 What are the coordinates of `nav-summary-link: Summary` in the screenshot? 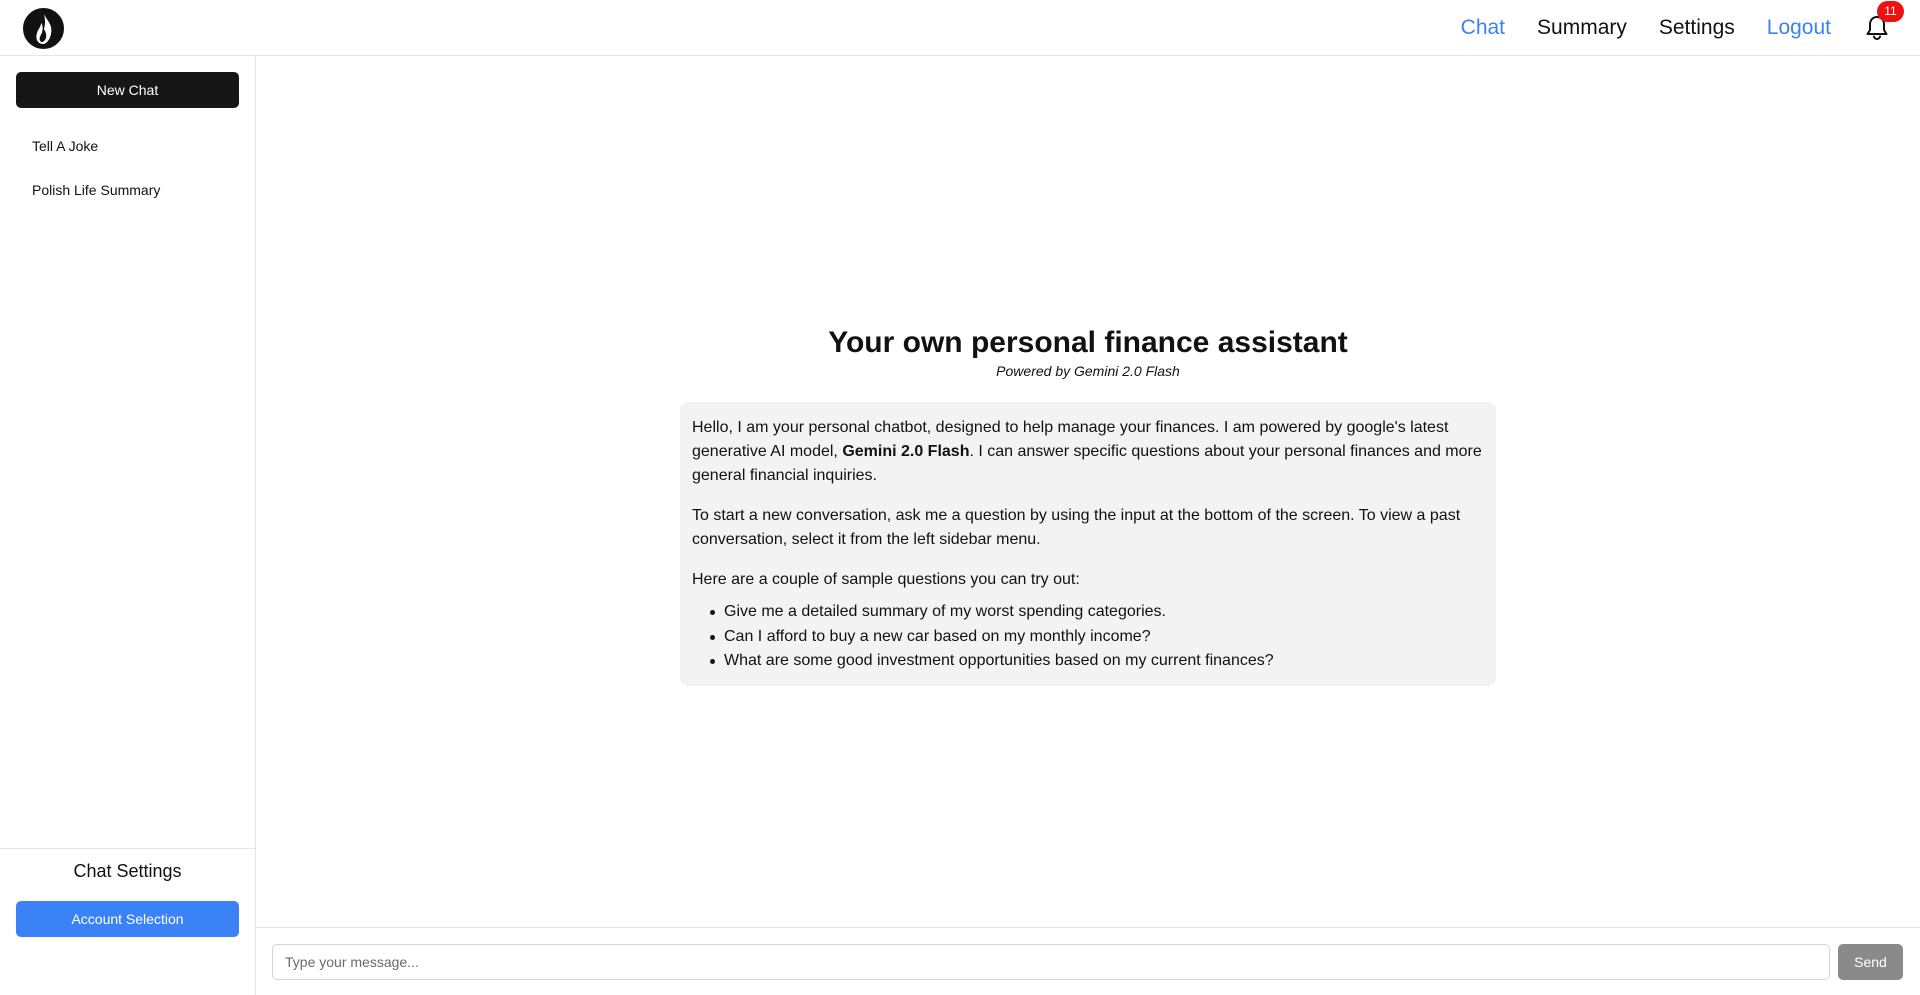 It's located at (1582, 28).